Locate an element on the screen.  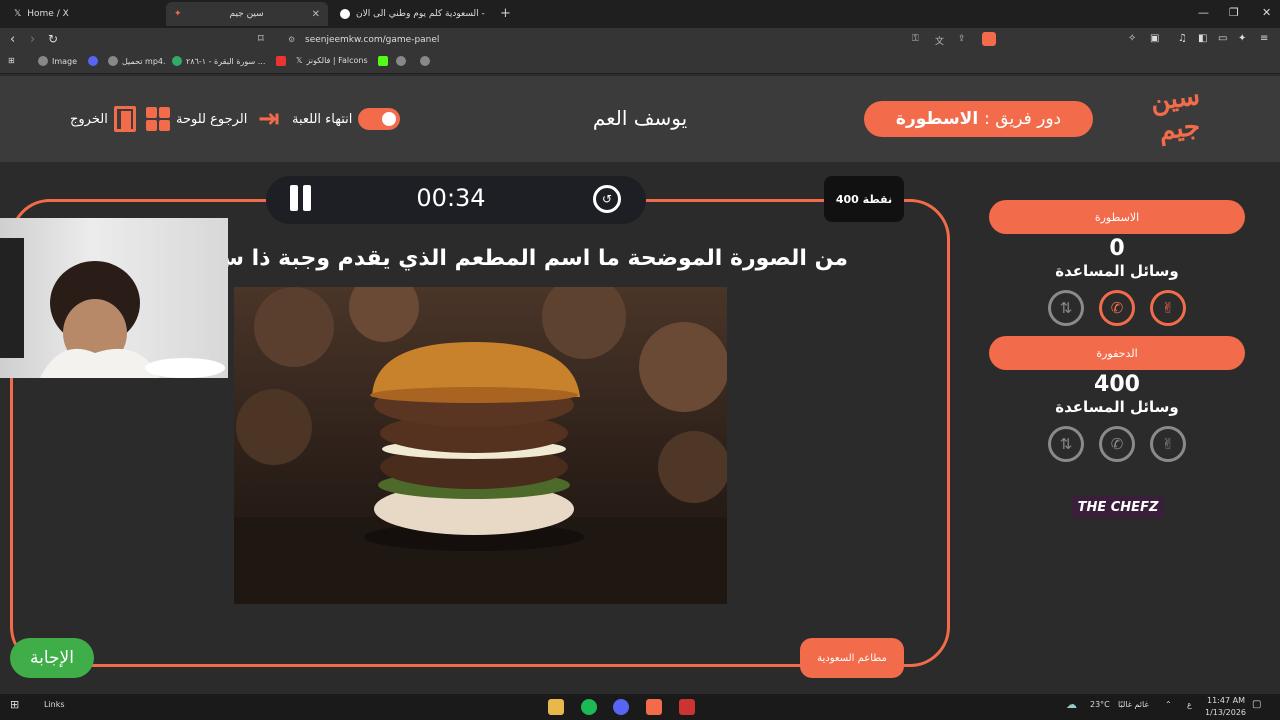
media-icon: ♫ is located at coordinates (1182, 38).